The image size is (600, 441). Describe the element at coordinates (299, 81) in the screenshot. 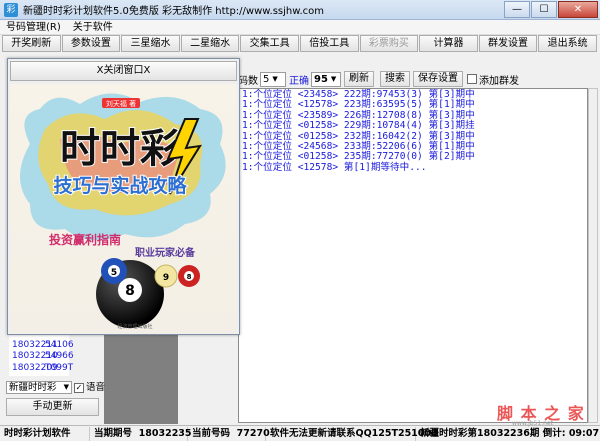

I see `correct-label: 正确` at that location.